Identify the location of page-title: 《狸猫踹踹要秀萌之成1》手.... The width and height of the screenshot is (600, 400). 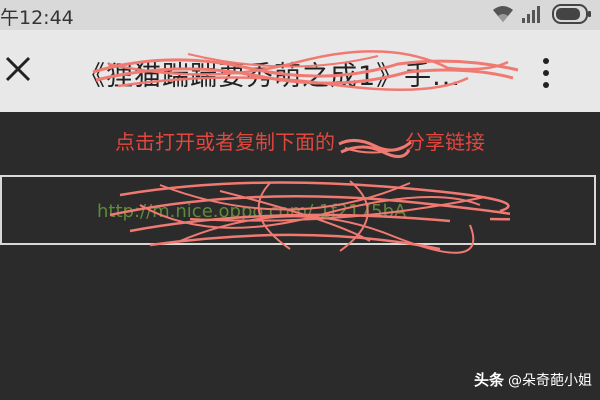
(269, 76).